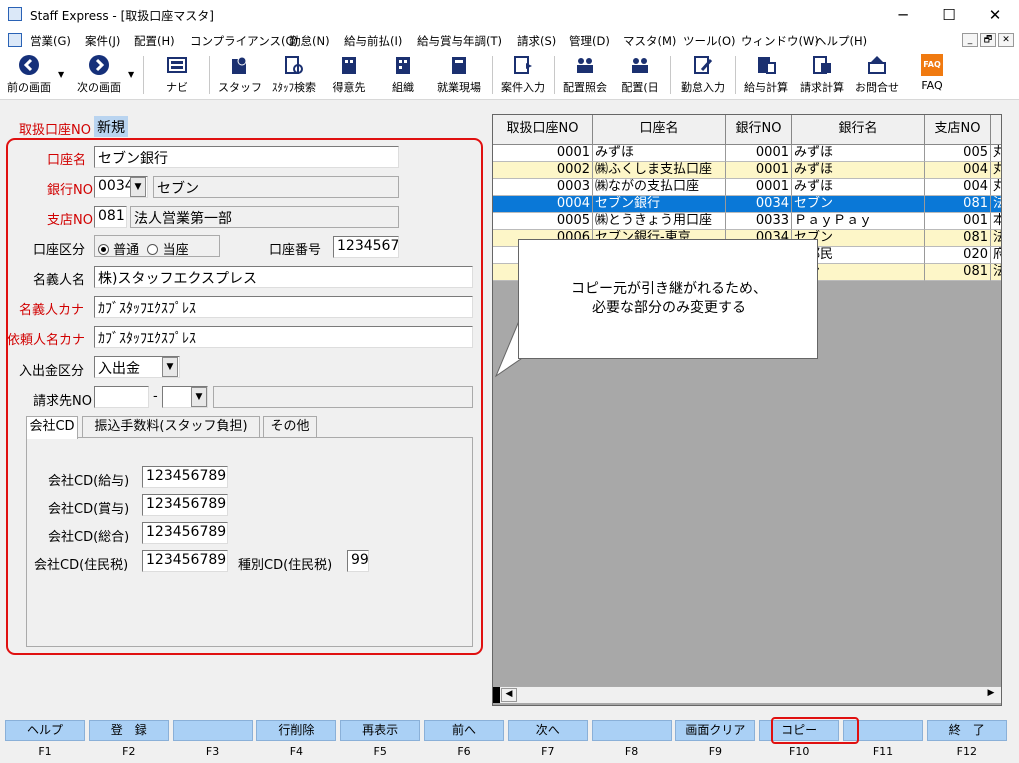  What do you see at coordinates (380, 730) in the screenshot?
I see `fkey-f5-button: 再表示` at bounding box center [380, 730].